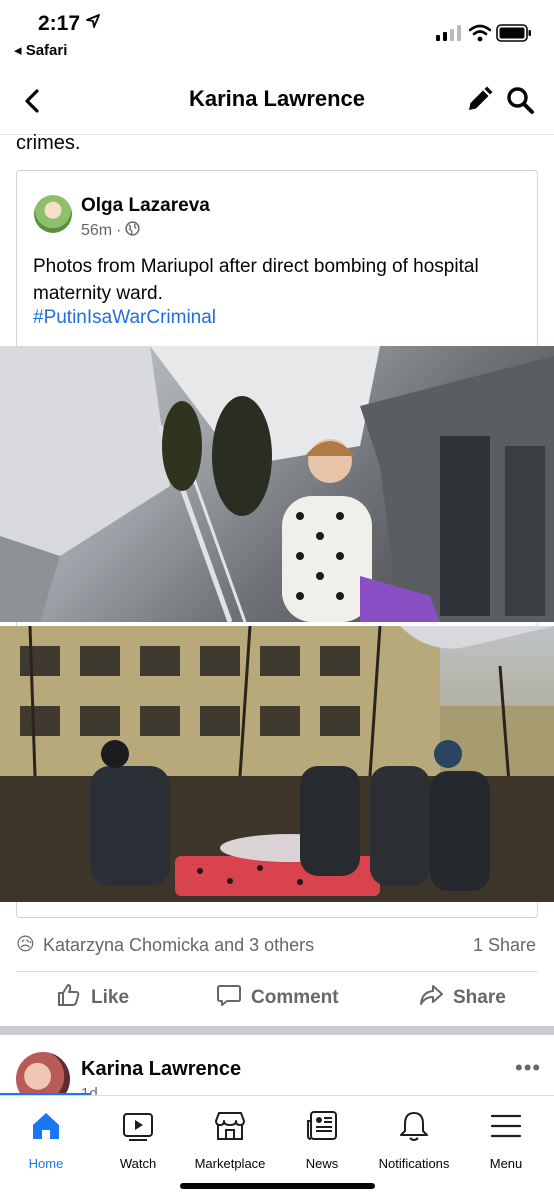  I want to click on tab-label: Marketplace, so click(230, 1163).